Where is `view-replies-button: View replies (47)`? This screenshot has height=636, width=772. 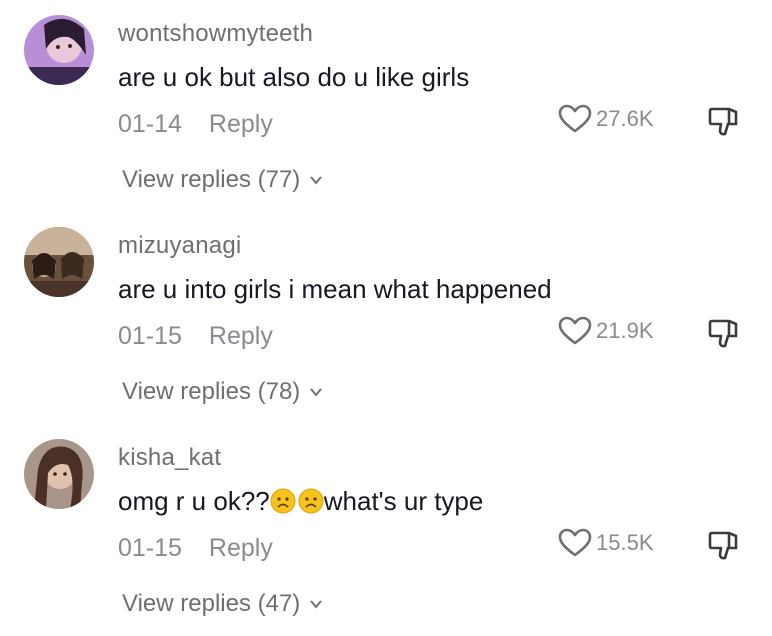 view-replies-button: View replies (47) is located at coordinates (223, 604).